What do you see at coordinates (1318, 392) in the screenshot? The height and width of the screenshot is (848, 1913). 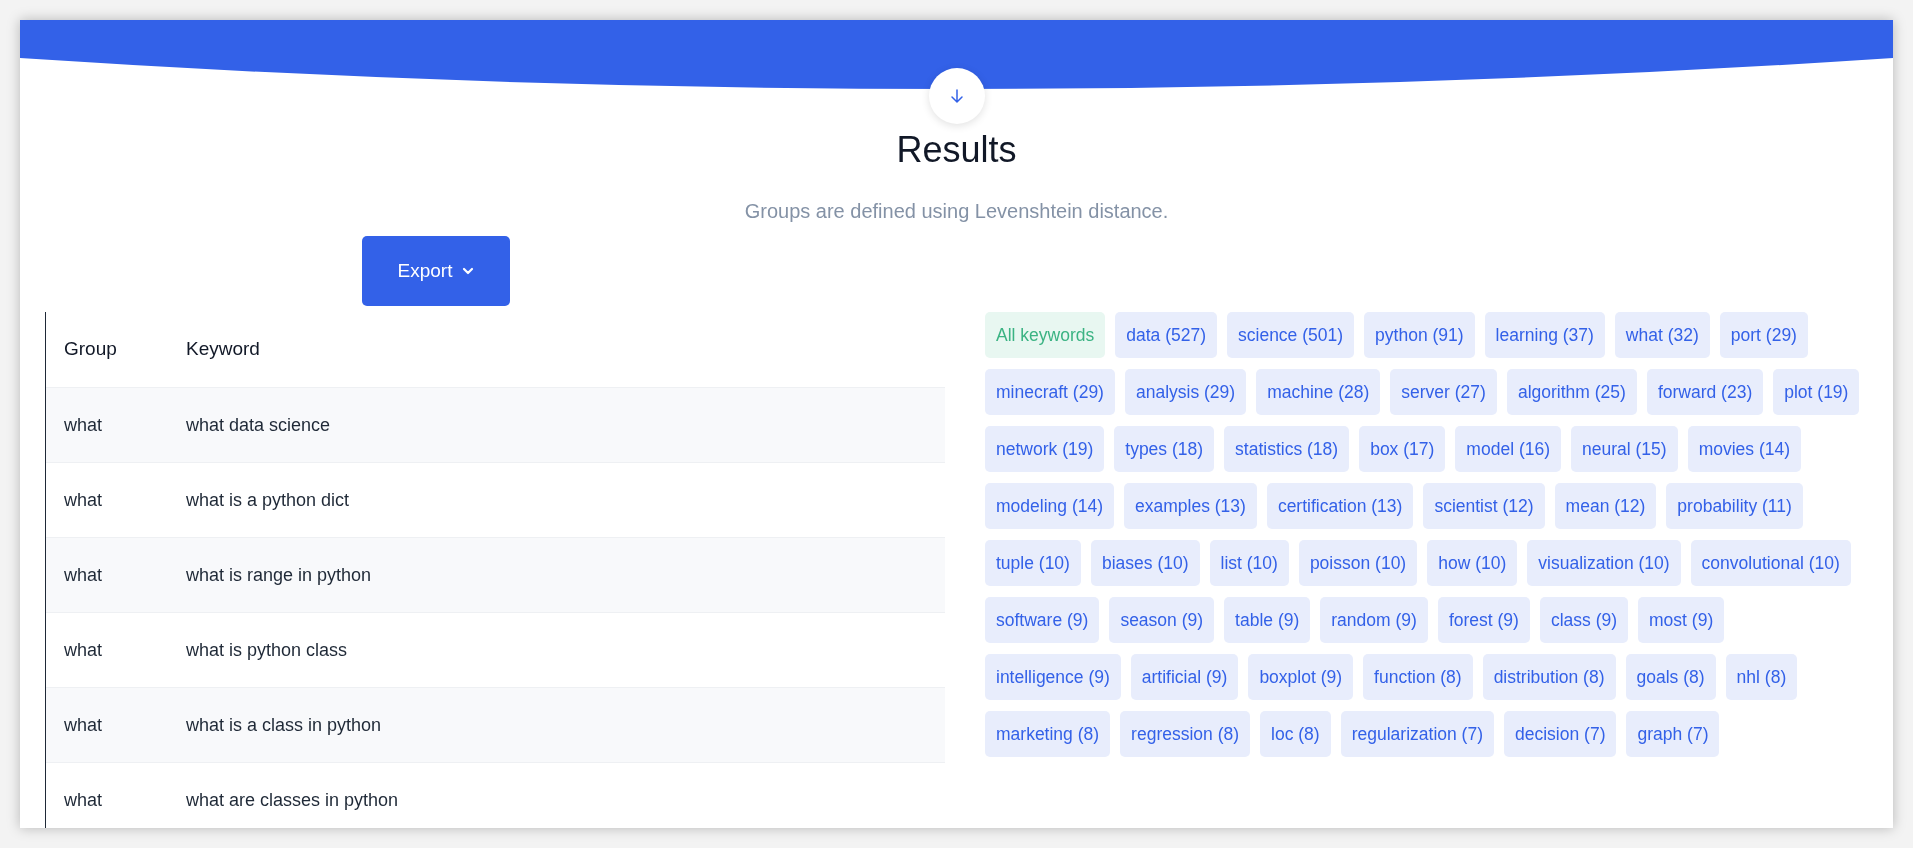 I see `keyword-tag: machine (28)` at bounding box center [1318, 392].